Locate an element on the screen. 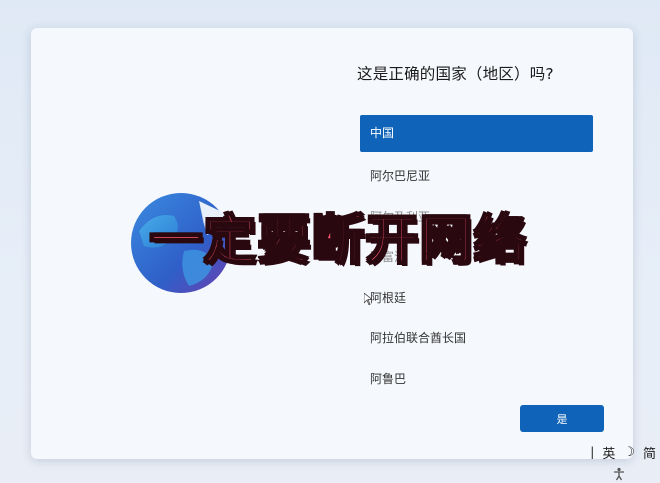  list-item: 阿拉伯联合酋长国 is located at coordinates (476, 338).